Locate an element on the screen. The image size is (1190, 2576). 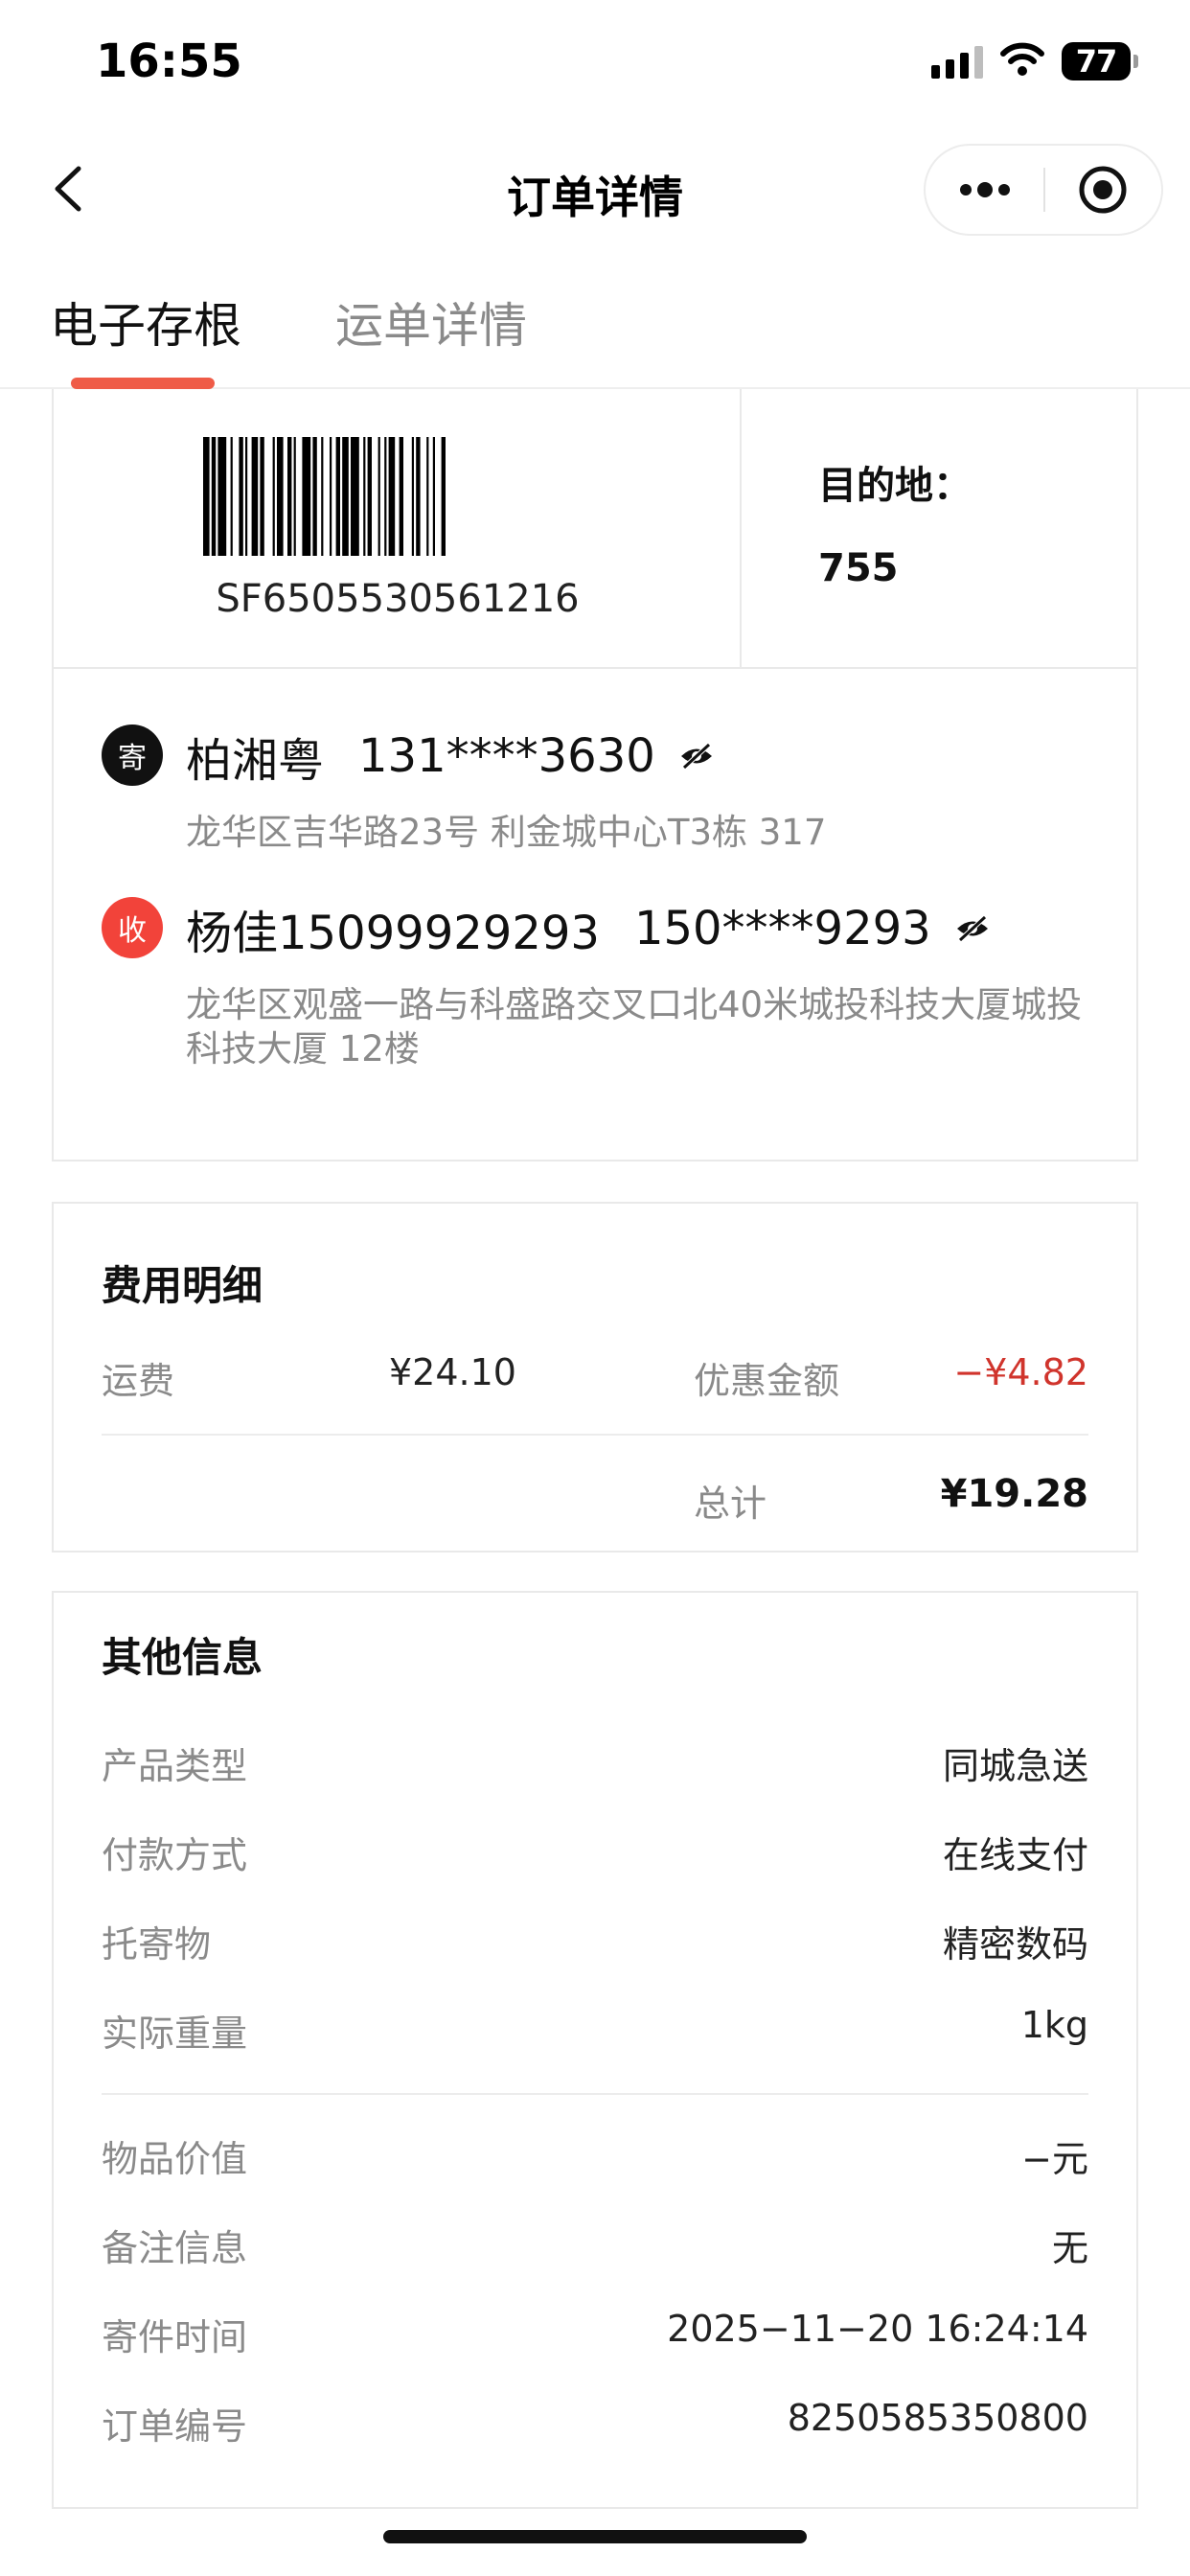
tab-e-stub: 电子存根 is located at coordinates (146, 322).